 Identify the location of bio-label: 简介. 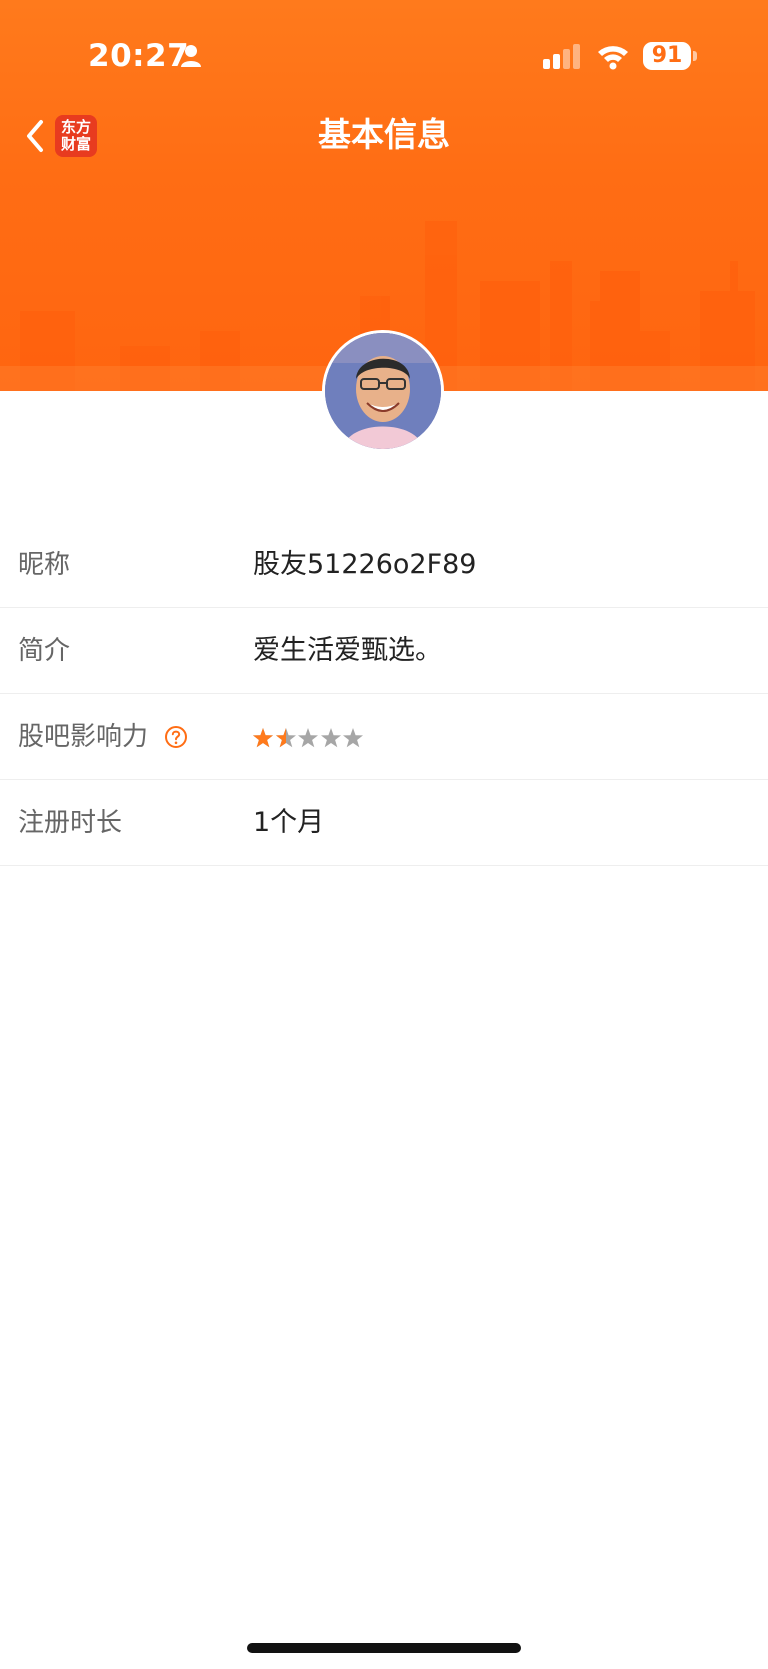
(44, 651).